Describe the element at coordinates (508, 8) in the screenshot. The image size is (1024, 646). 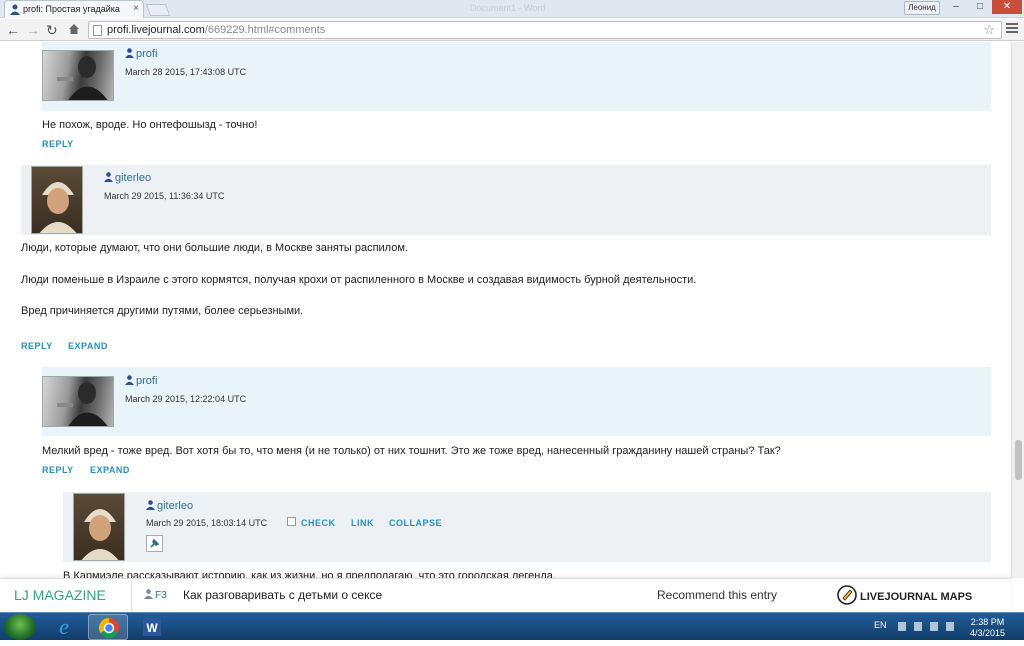
I see `background-window-title: Document1 - Word` at that location.